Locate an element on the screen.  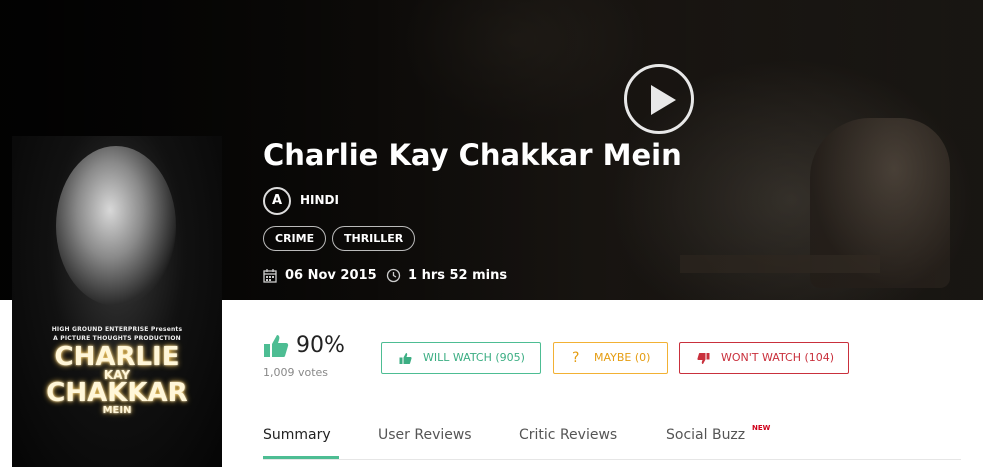
poster-title-line3: CHAKKAR is located at coordinates (117, 393).